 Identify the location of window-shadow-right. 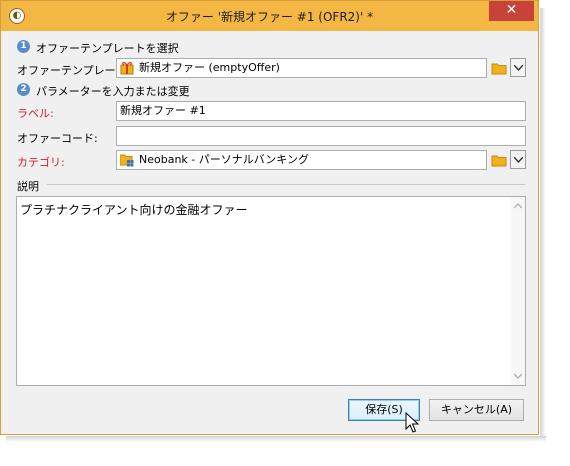
(543, 222).